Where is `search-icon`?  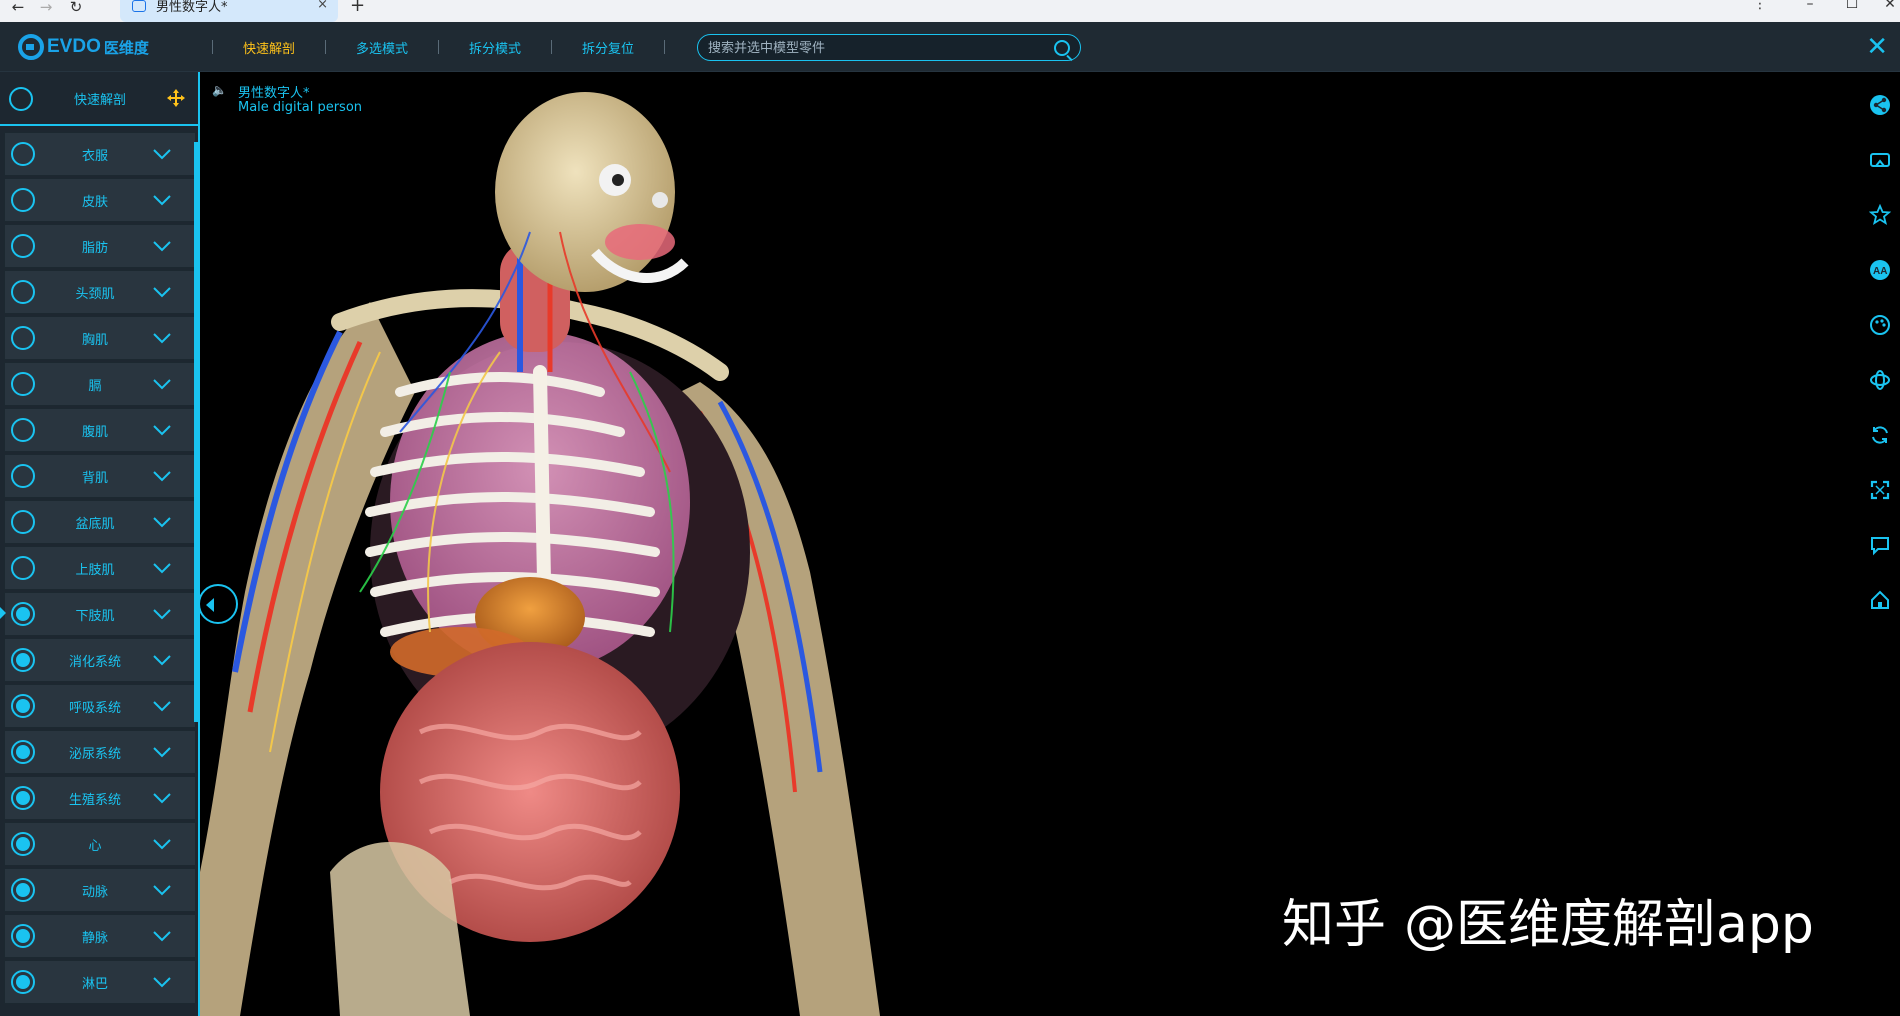 search-icon is located at coordinates (1062, 48).